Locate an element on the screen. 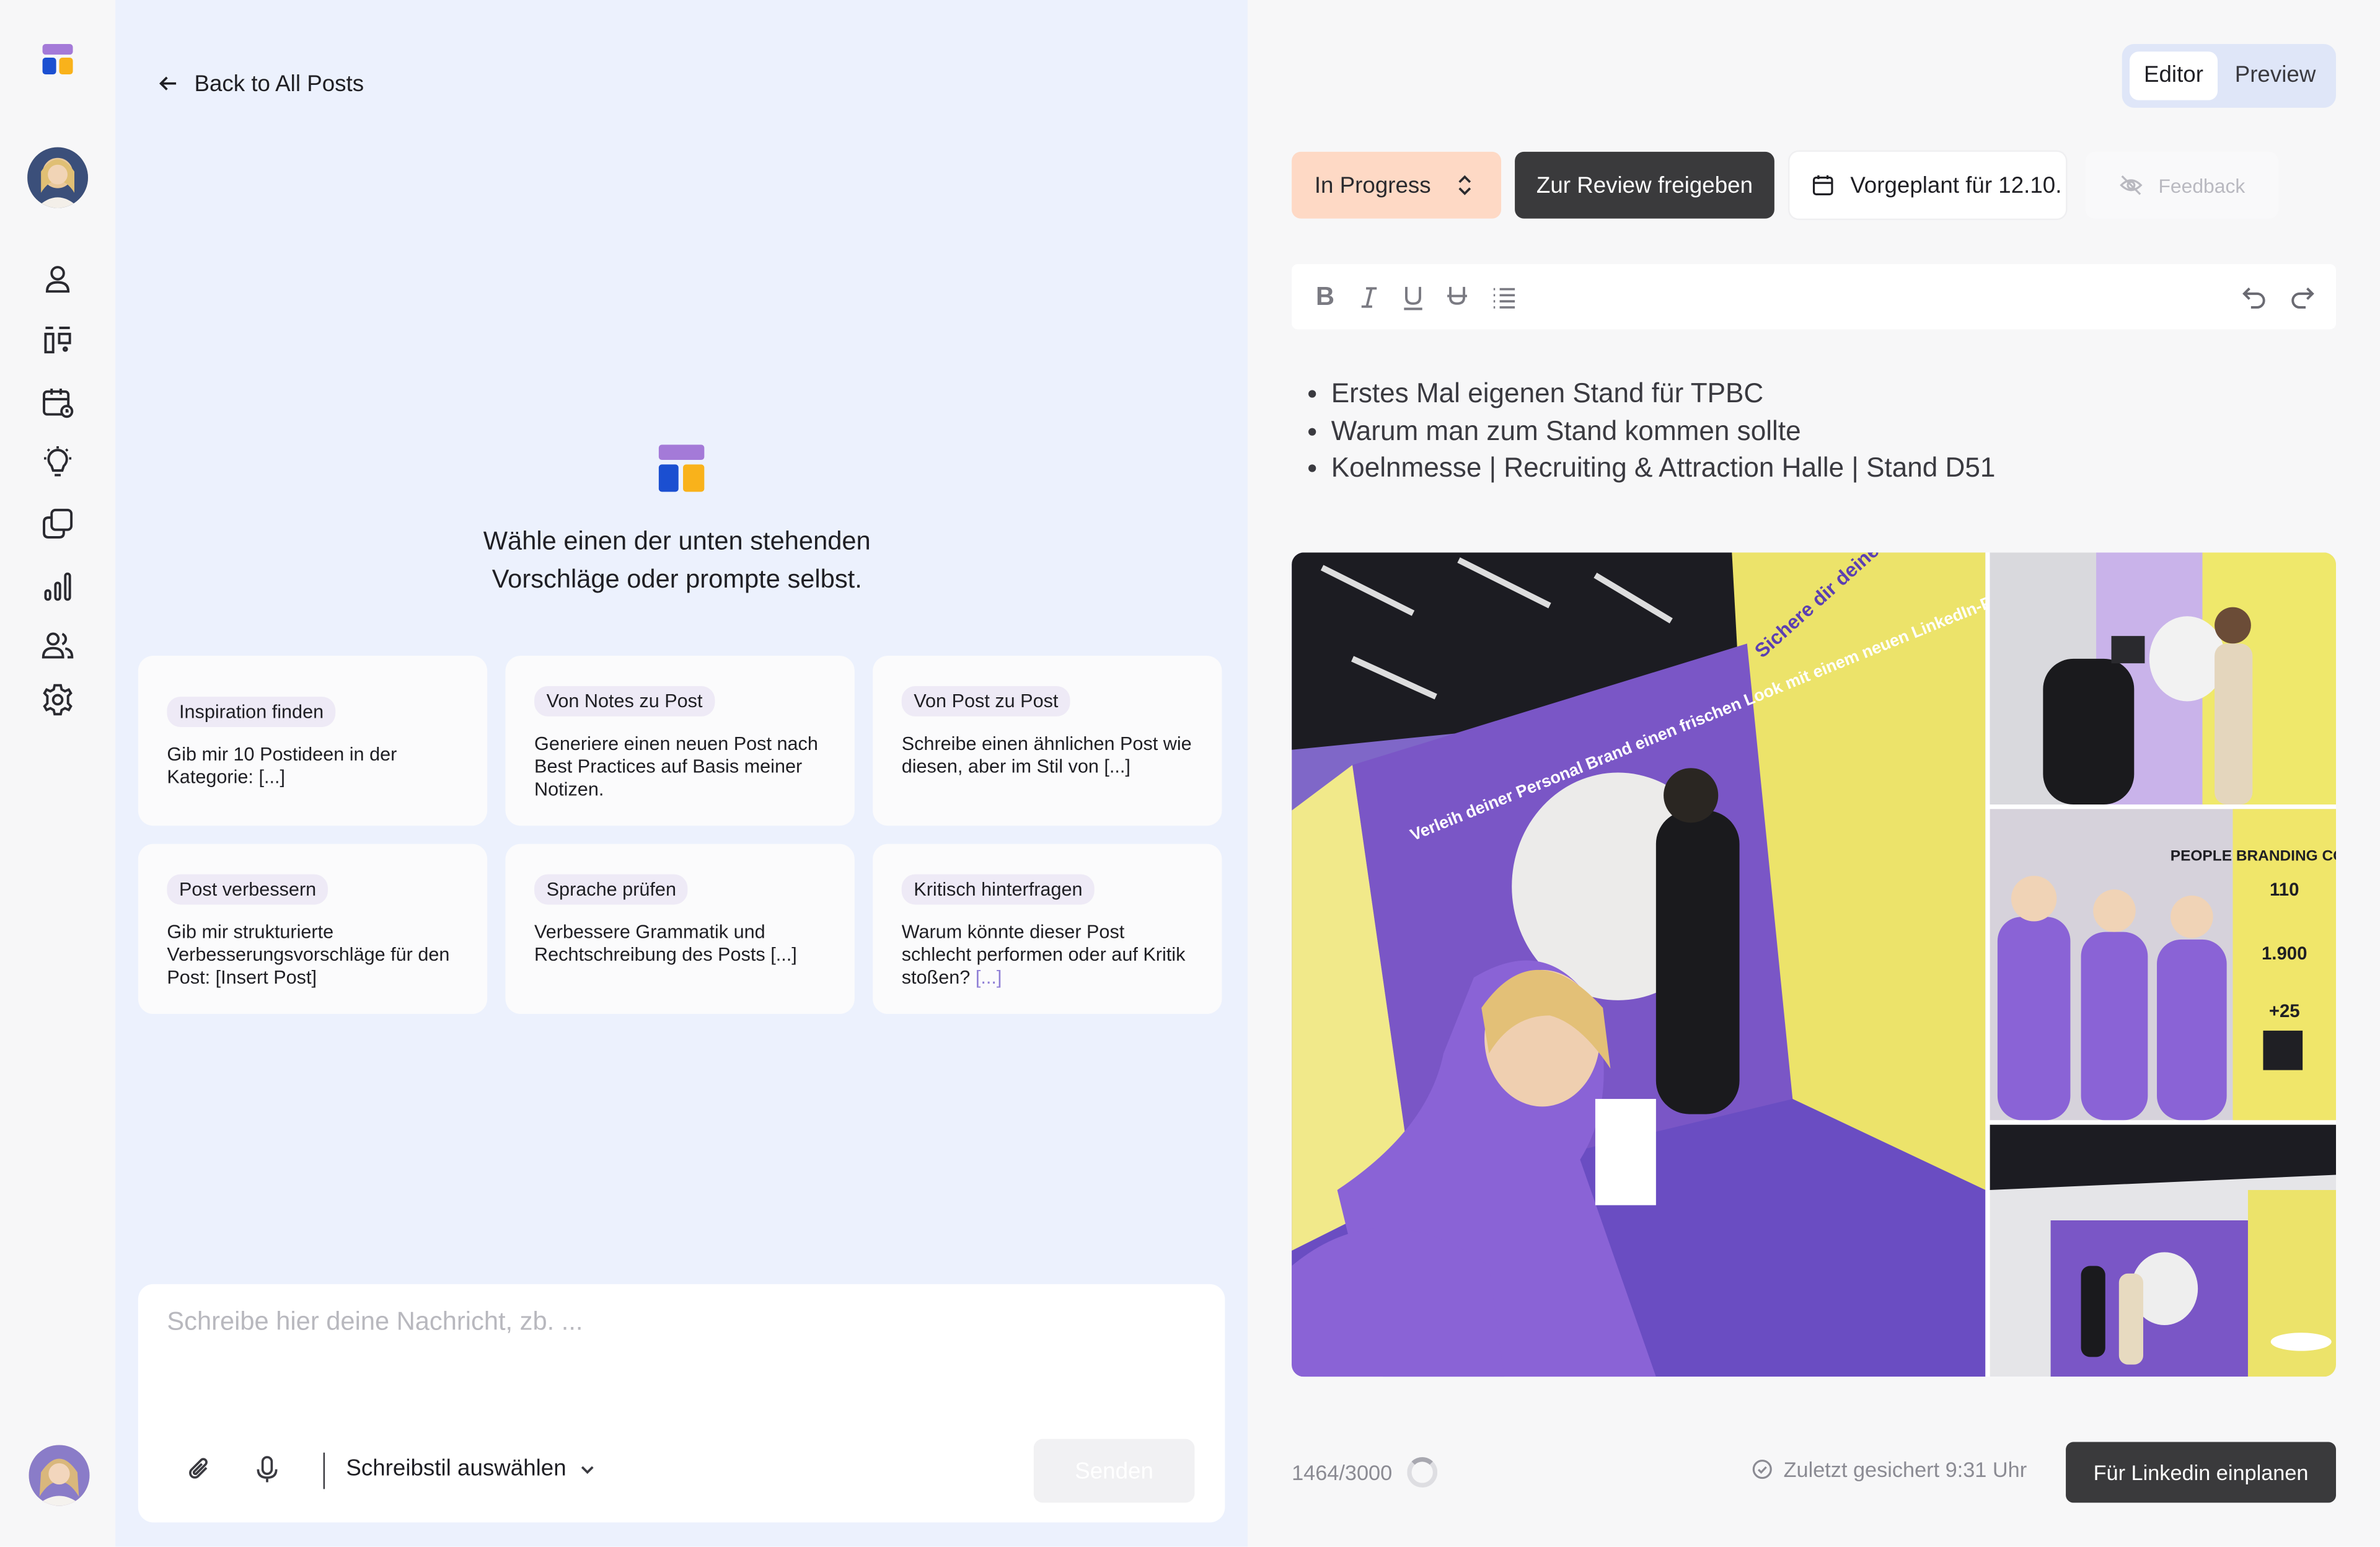 The height and width of the screenshot is (1547, 2380). back-to-posts-link: Back to All Posts is located at coordinates (261, 83).